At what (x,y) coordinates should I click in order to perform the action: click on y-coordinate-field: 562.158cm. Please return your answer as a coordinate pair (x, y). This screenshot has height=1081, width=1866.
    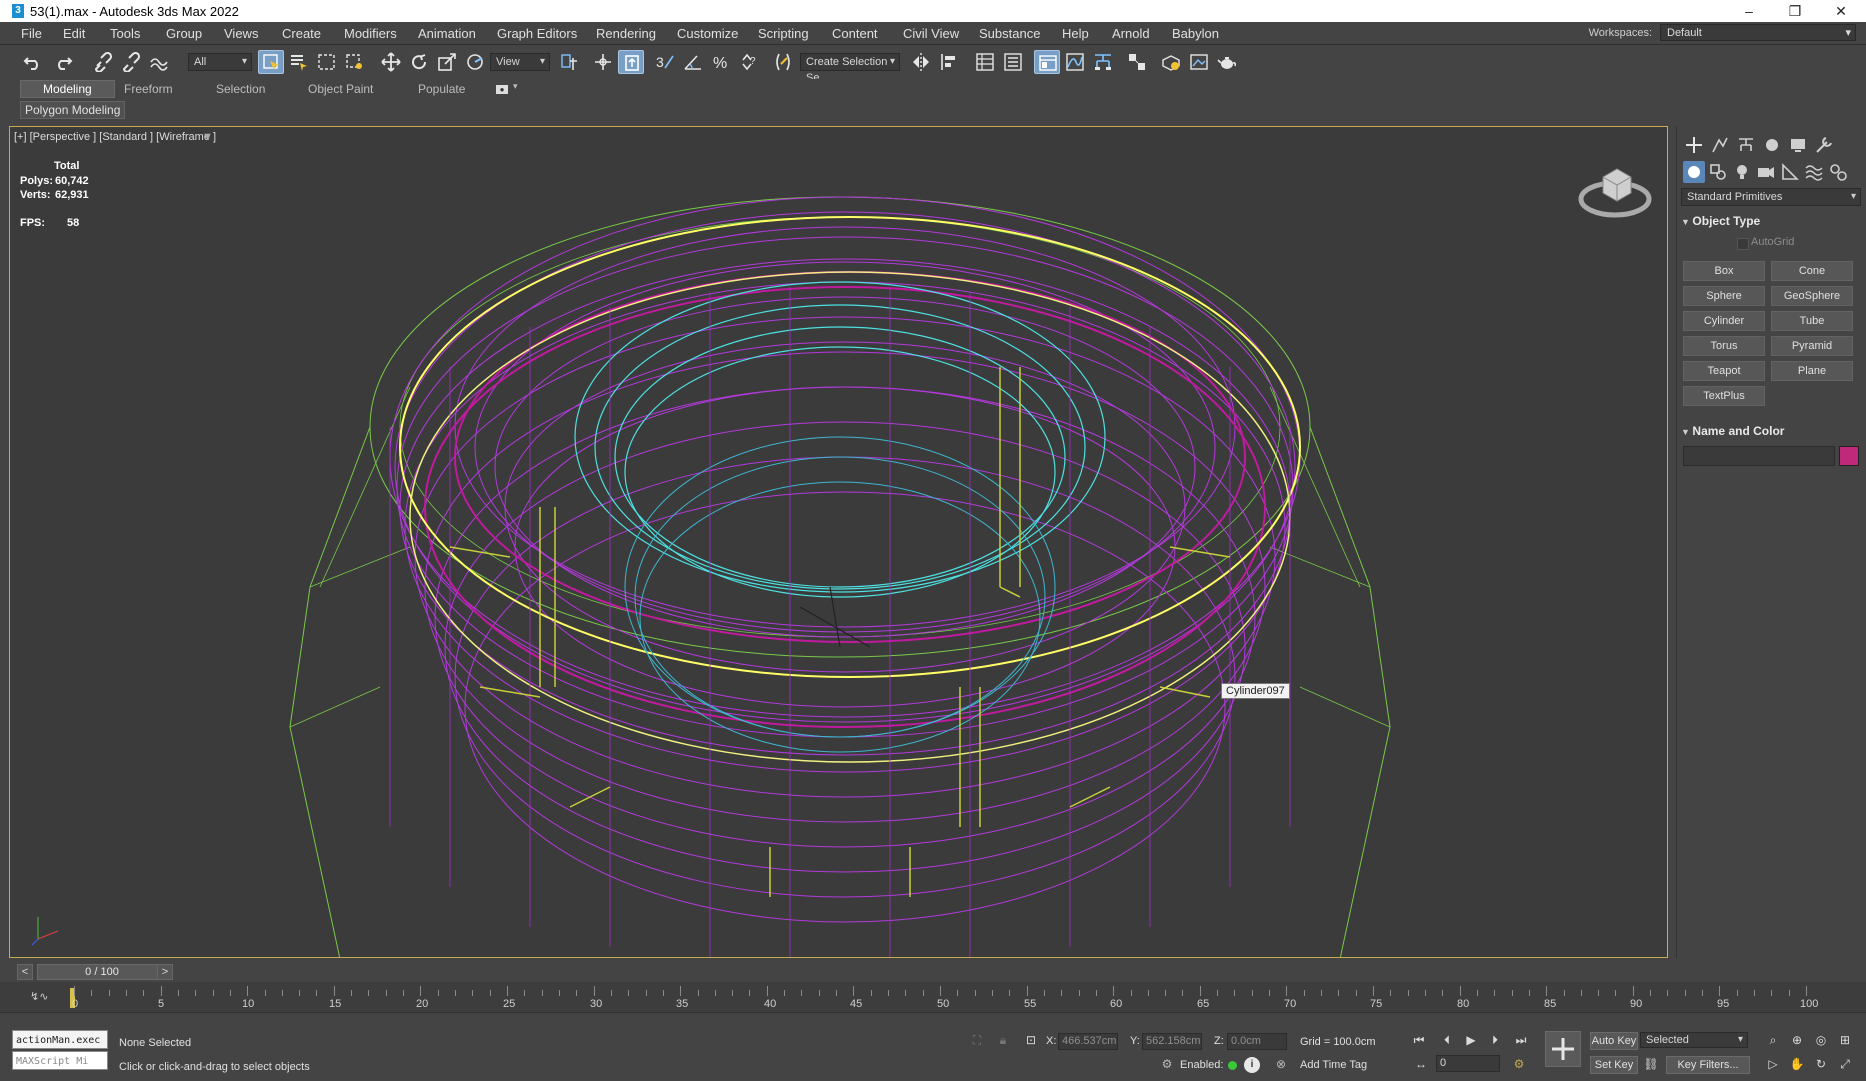
    Looking at the image, I should click on (1172, 1041).